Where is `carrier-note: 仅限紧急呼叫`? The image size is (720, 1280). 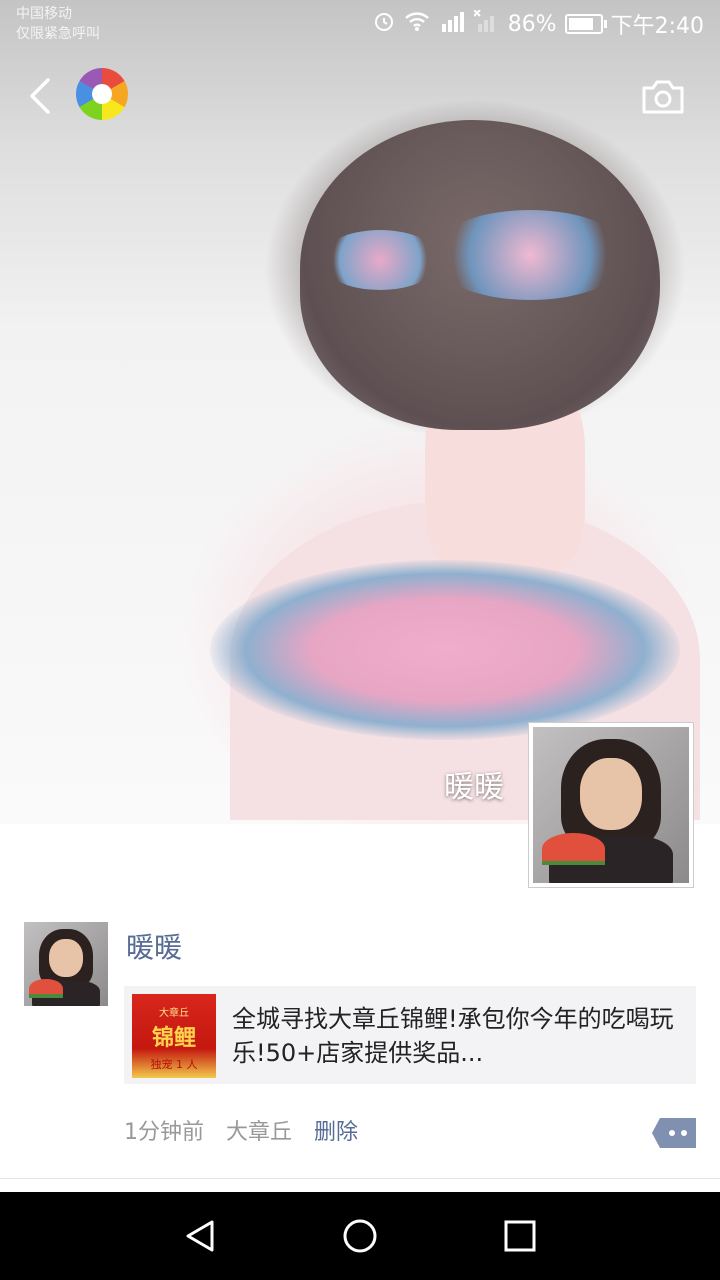 carrier-note: 仅限紧急呼叫 is located at coordinates (58, 34).